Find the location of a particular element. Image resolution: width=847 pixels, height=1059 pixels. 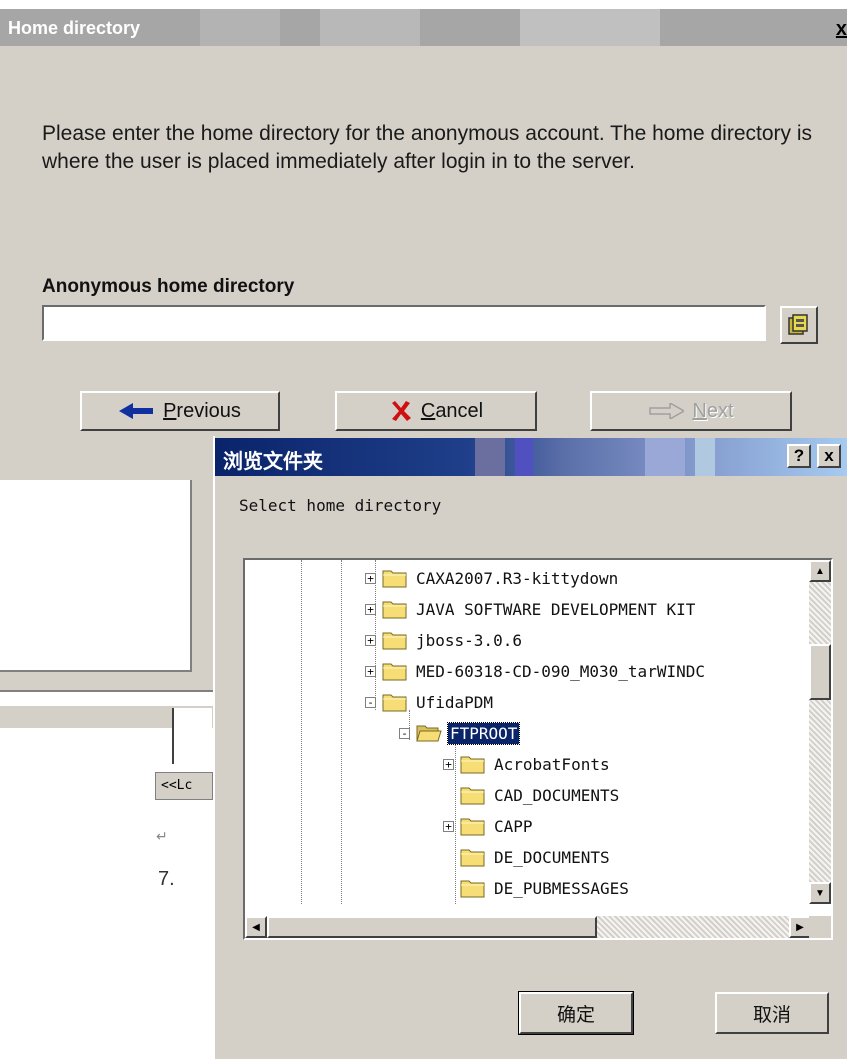

tree-node-label: CAXA2007.R3-kittydown is located at coordinates (517, 578).